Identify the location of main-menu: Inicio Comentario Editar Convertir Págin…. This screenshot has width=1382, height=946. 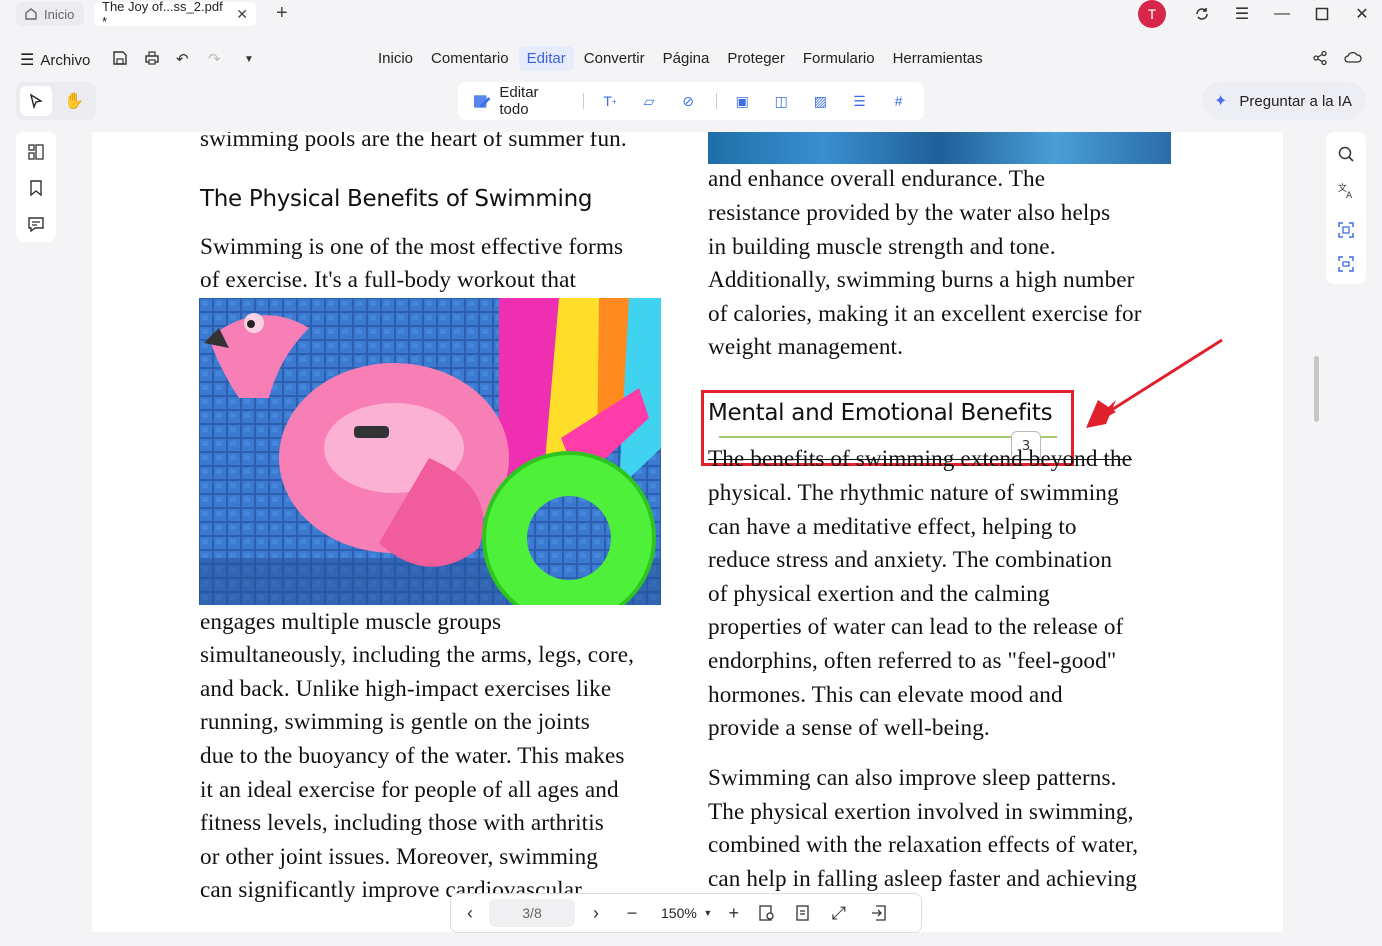
(680, 58).